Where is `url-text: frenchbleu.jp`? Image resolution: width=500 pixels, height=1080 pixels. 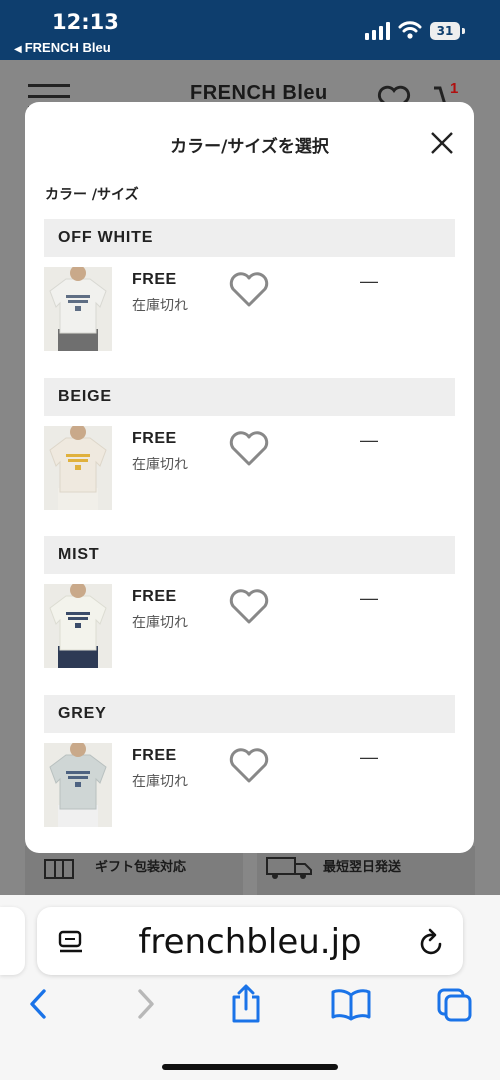
url-text: frenchbleu.jp is located at coordinates (250, 942).